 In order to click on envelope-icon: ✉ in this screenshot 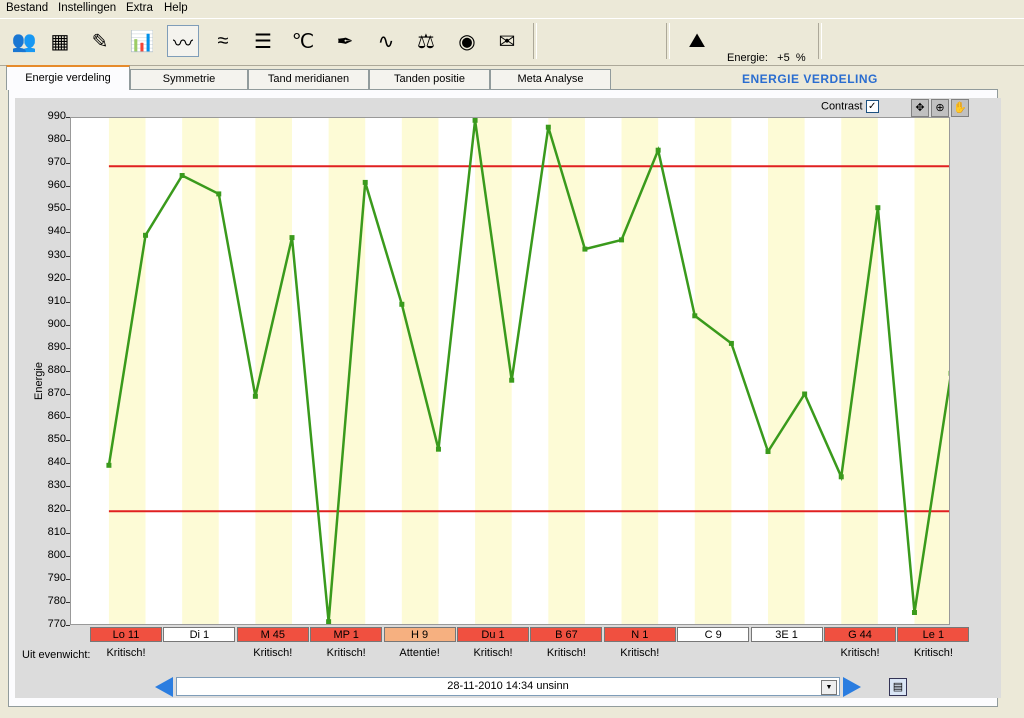, I will do `click(507, 41)`.